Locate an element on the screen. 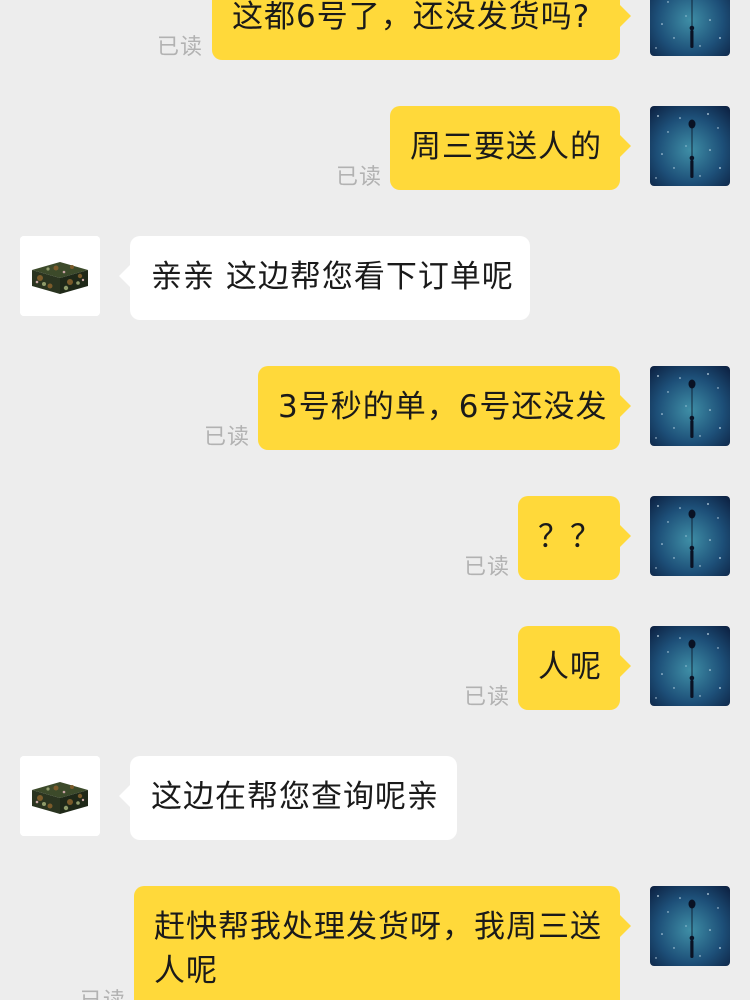  message-bubble-outgoing: ？？ is located at coordinates (574, 538).